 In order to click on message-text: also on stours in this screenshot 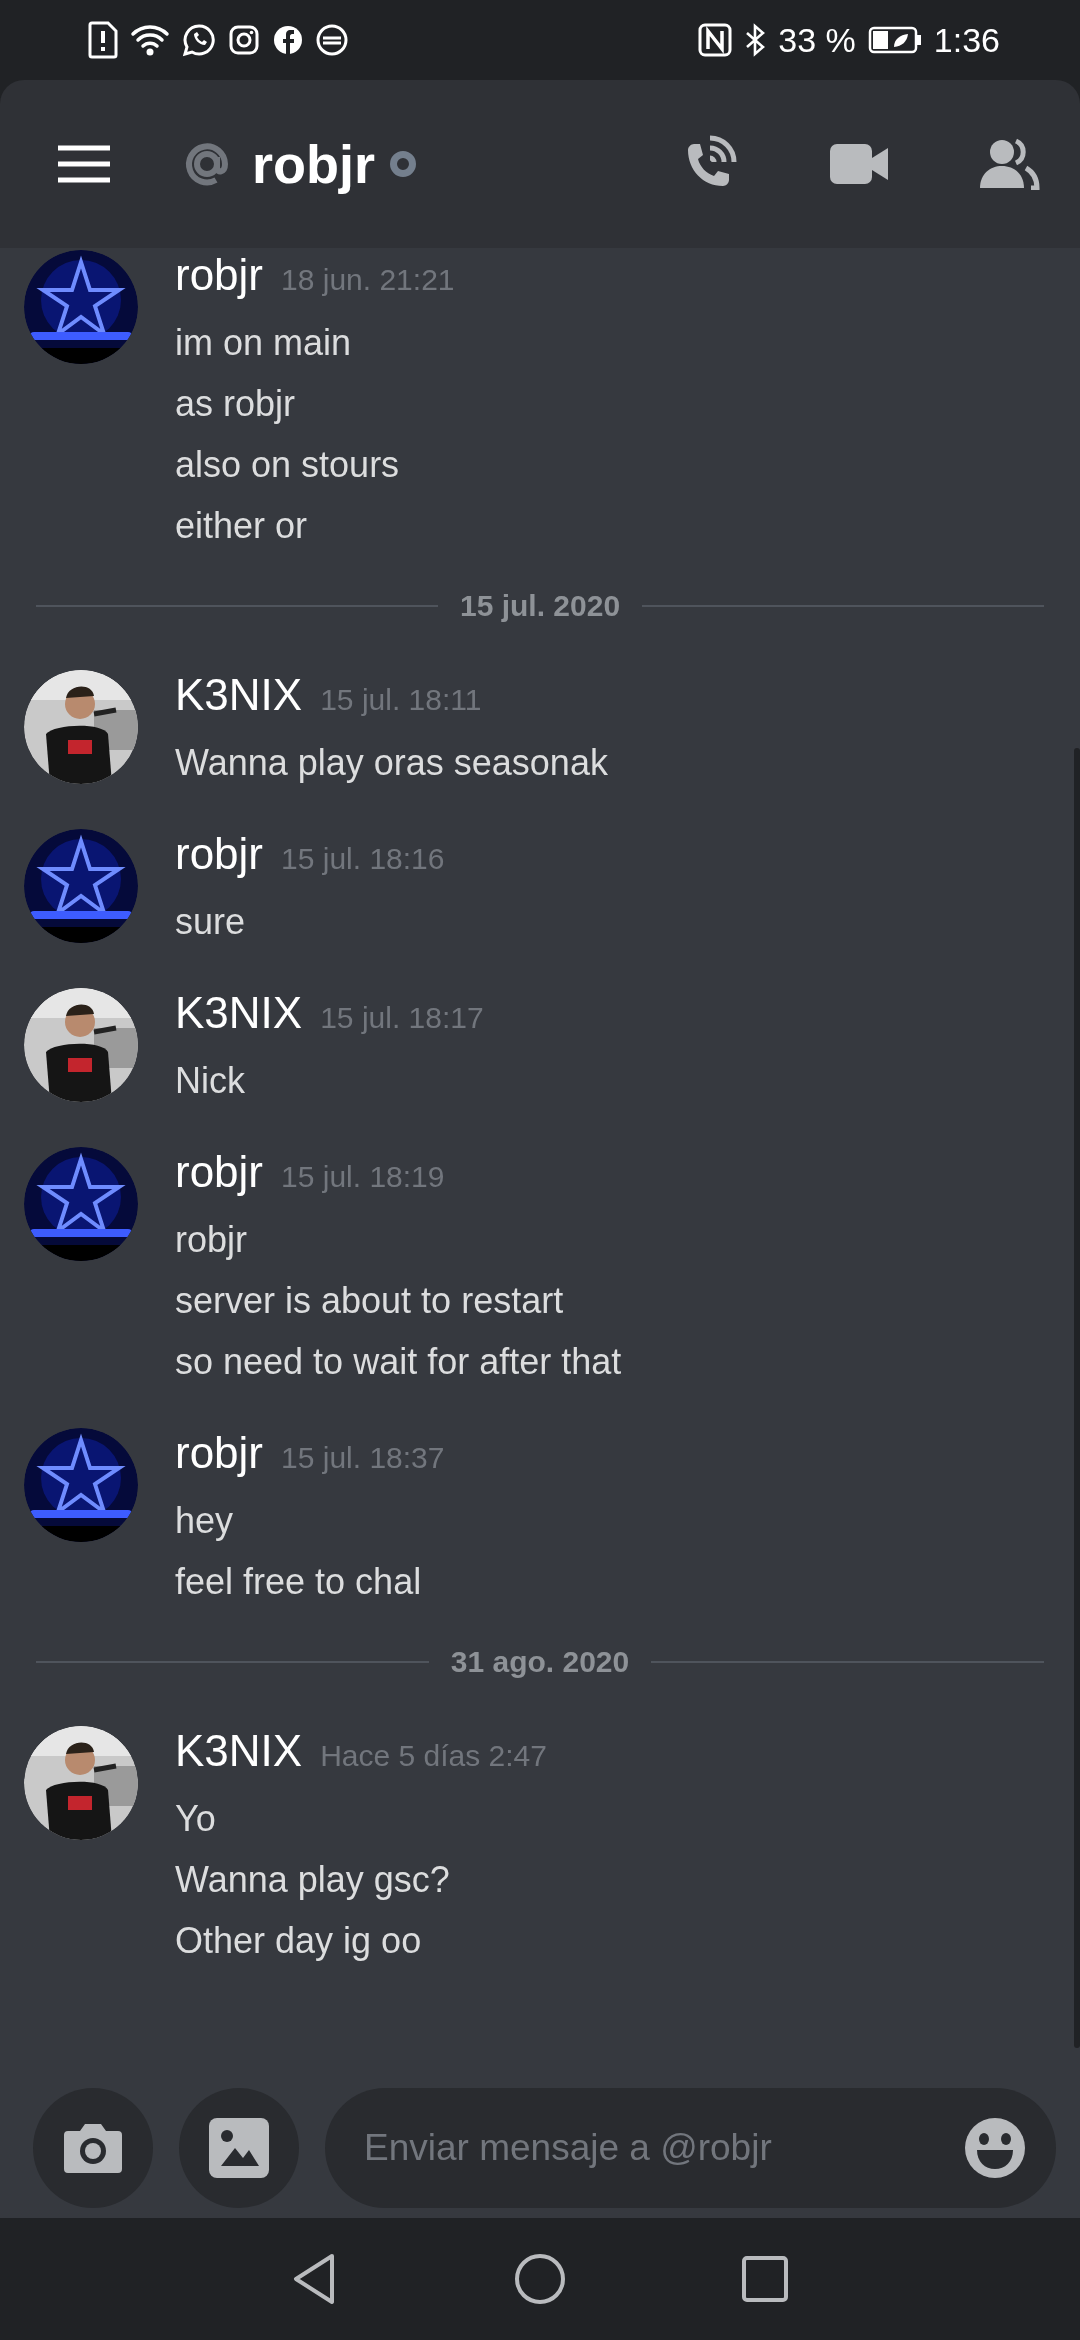, I will do `click(288, 465)`.